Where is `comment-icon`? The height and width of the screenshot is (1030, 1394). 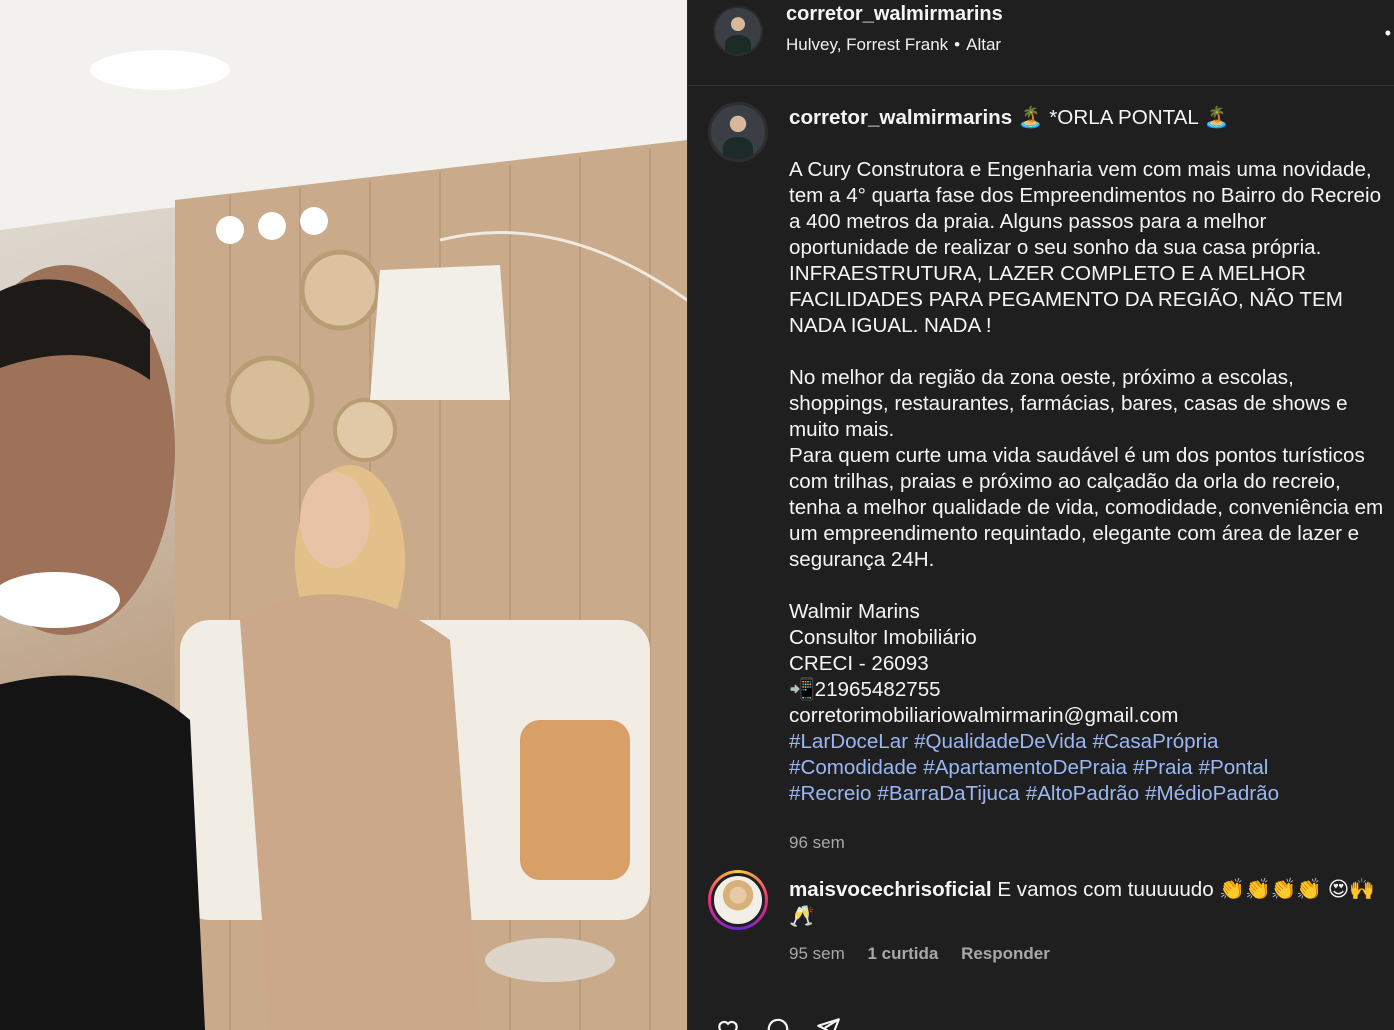
comment-icon is located at coordinates (778, 1023).